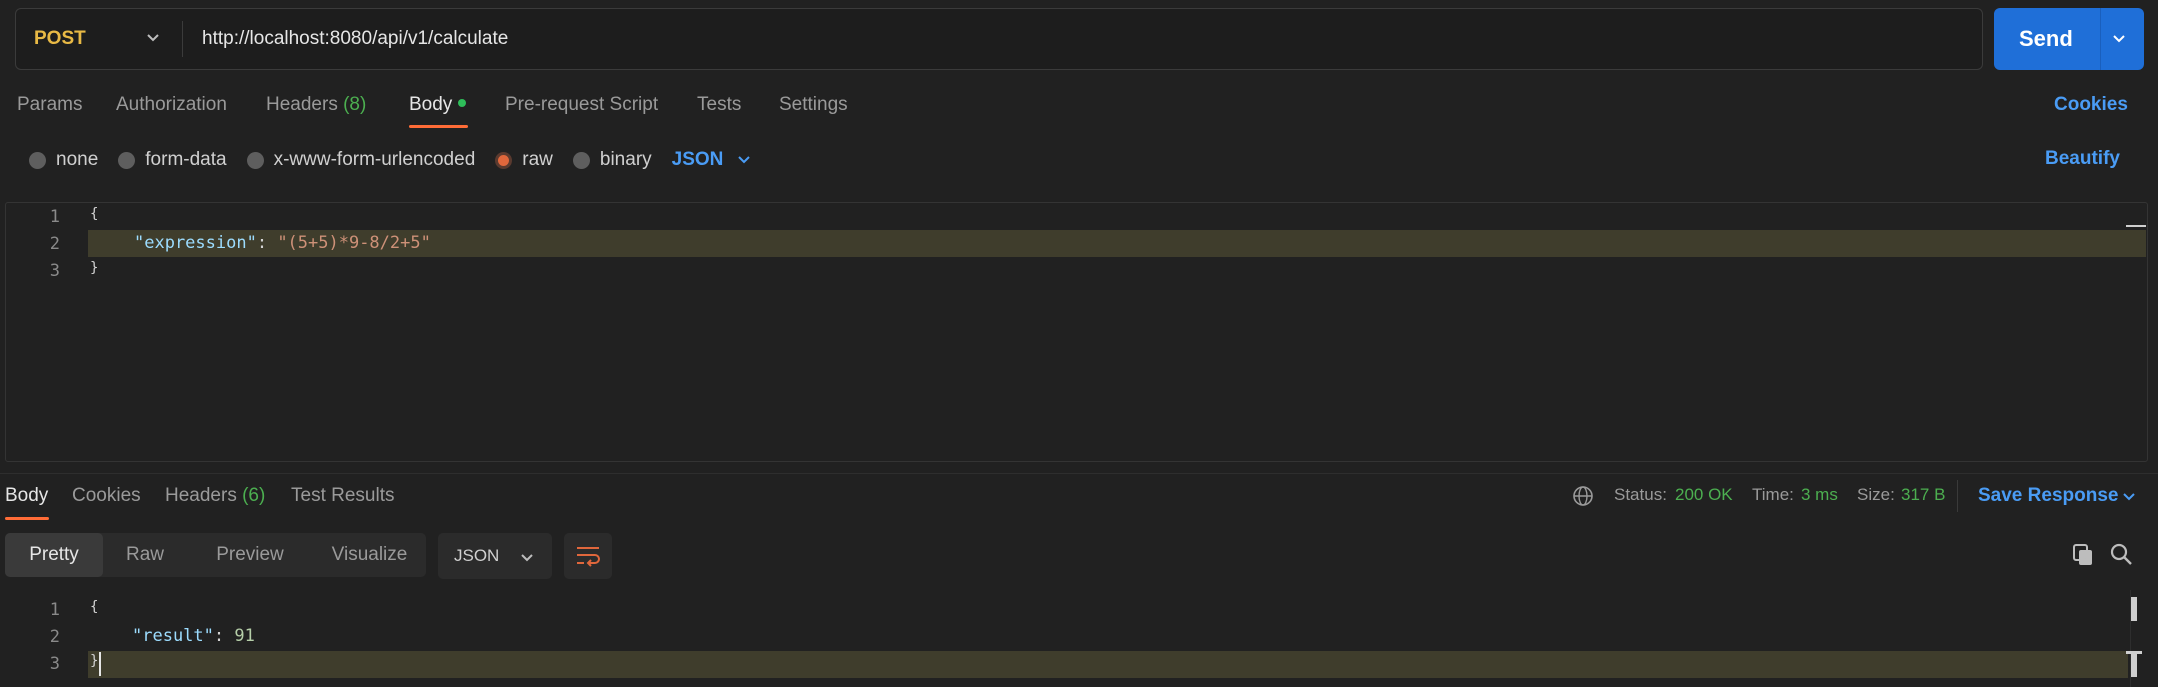 This screenshot has width=2158, height=687. What do you see at coordinates (2100, 39) in the screenshot?
I see `send-divider` at bounding box center [2100, 39].